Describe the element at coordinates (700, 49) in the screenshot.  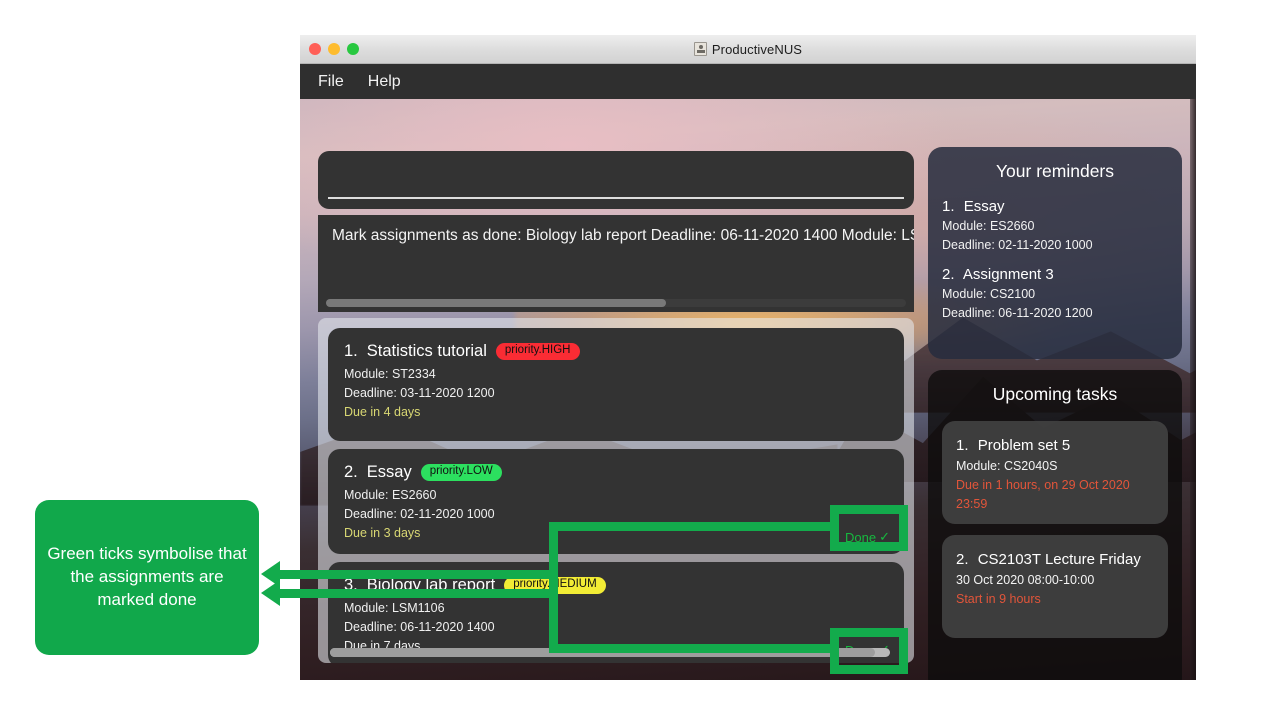
I see `app-person-icon` at that location.